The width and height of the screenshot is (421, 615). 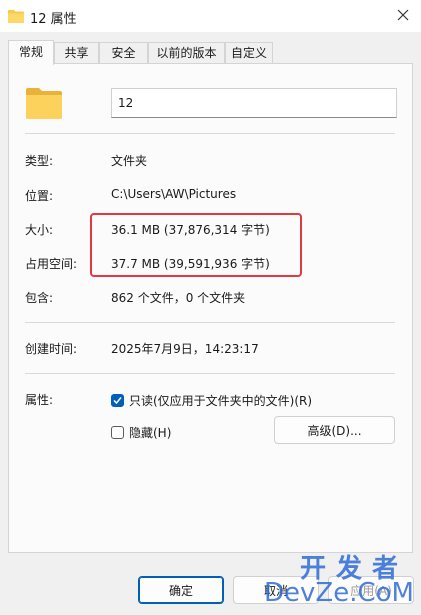 I want to click on location-label: 位置:, so click(x=39, y=196).